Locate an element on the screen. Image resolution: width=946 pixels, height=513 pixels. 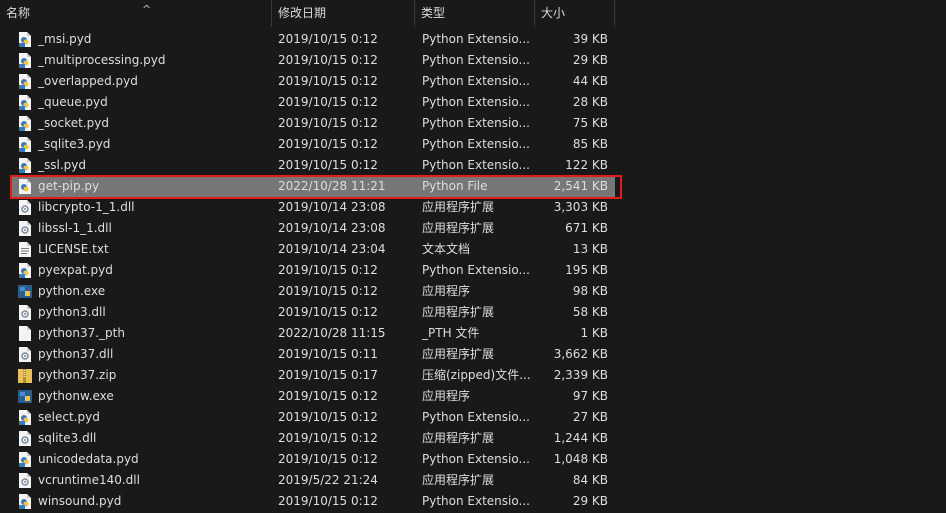
text-file-icon is located at coordinates (25, 249).